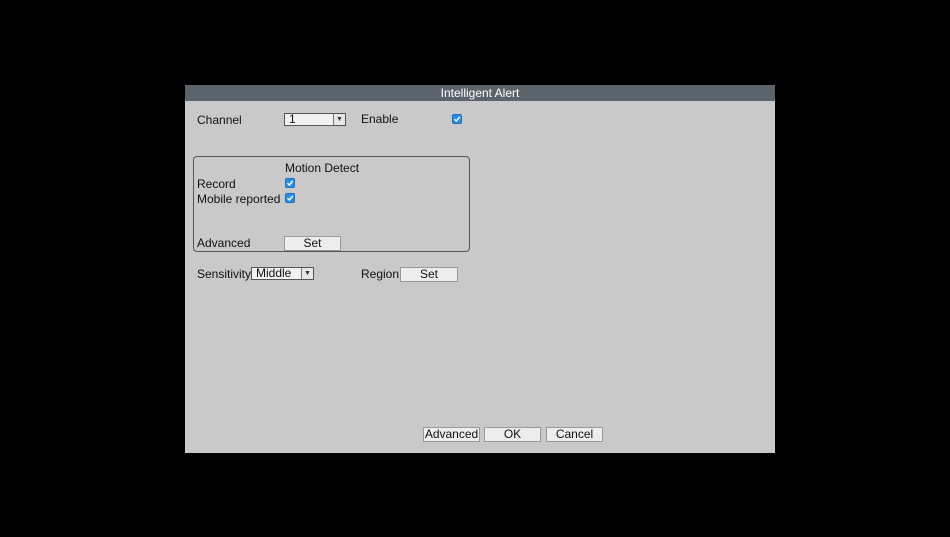 This screenshot has height=537, width=950. Describe the element at coordinates (224, 243) in the screenshot. I see `advanced-label: Advanced` at that location.